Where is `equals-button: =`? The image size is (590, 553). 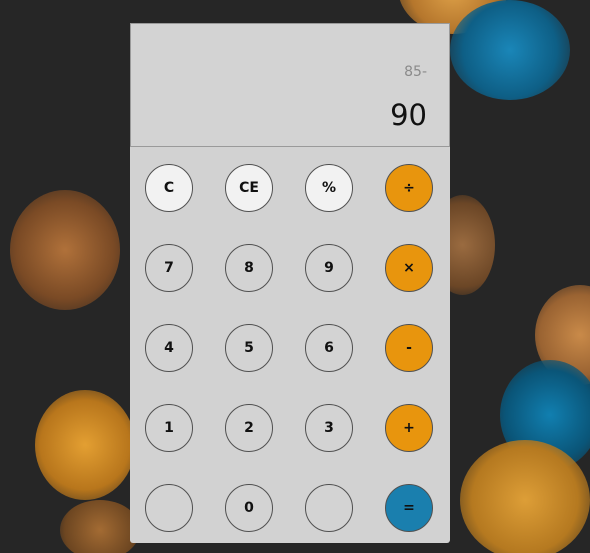 equals-button: = is located at coordinates (409, 508).